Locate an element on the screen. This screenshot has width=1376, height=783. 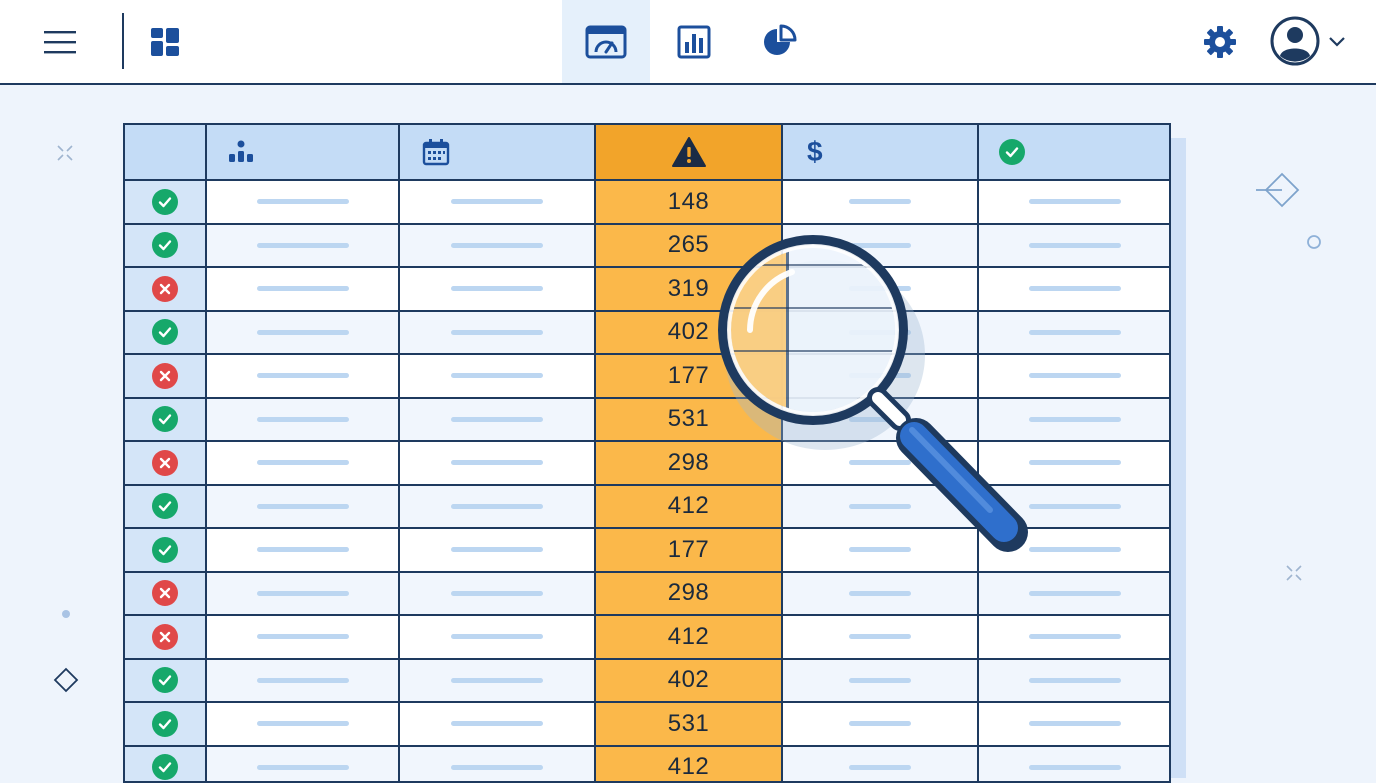
header-column-date is located at coordinates (498, 152).